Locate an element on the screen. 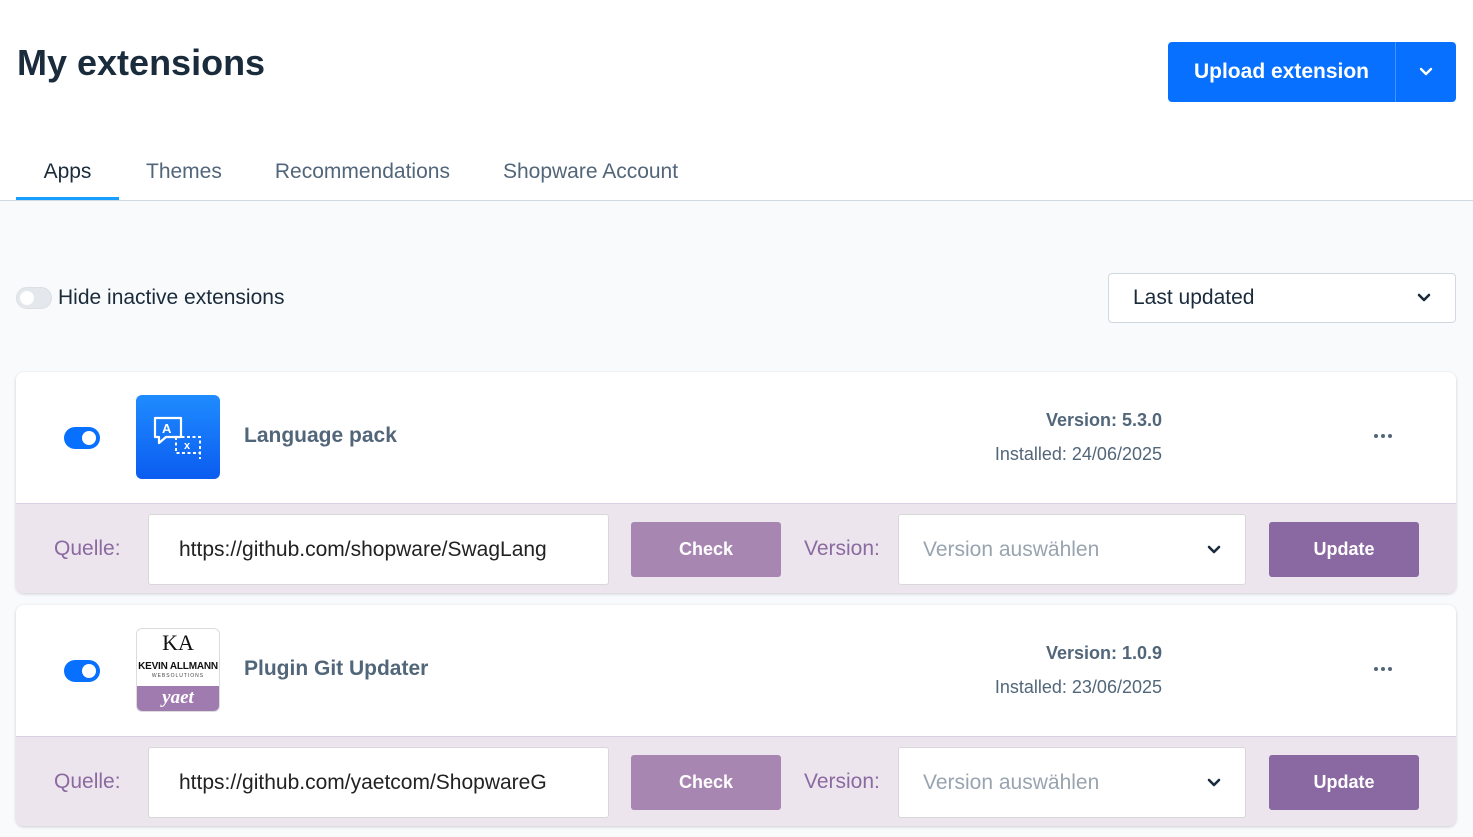 This screenshot has height=837, width=1473. logo-top: KA KEVIN ALLMANN WEBSOLUTIONS is located at coordinates (178, 657).